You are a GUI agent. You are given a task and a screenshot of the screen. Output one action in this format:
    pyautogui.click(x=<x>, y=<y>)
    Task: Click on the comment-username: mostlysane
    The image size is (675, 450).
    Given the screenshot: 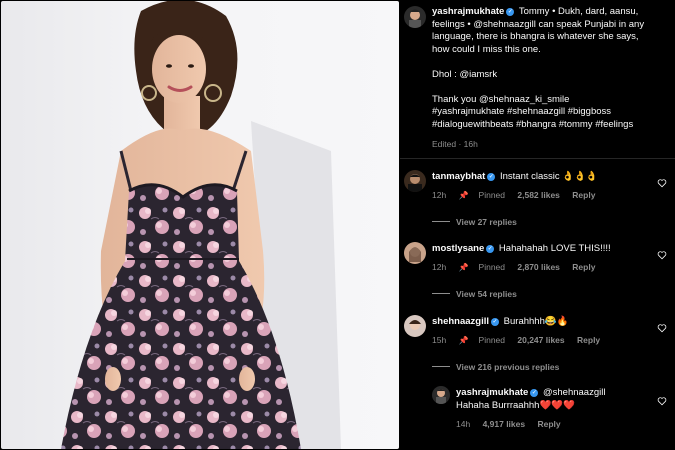 What is the action you would take?
    pyautogui.click(x=458, y=248)
    